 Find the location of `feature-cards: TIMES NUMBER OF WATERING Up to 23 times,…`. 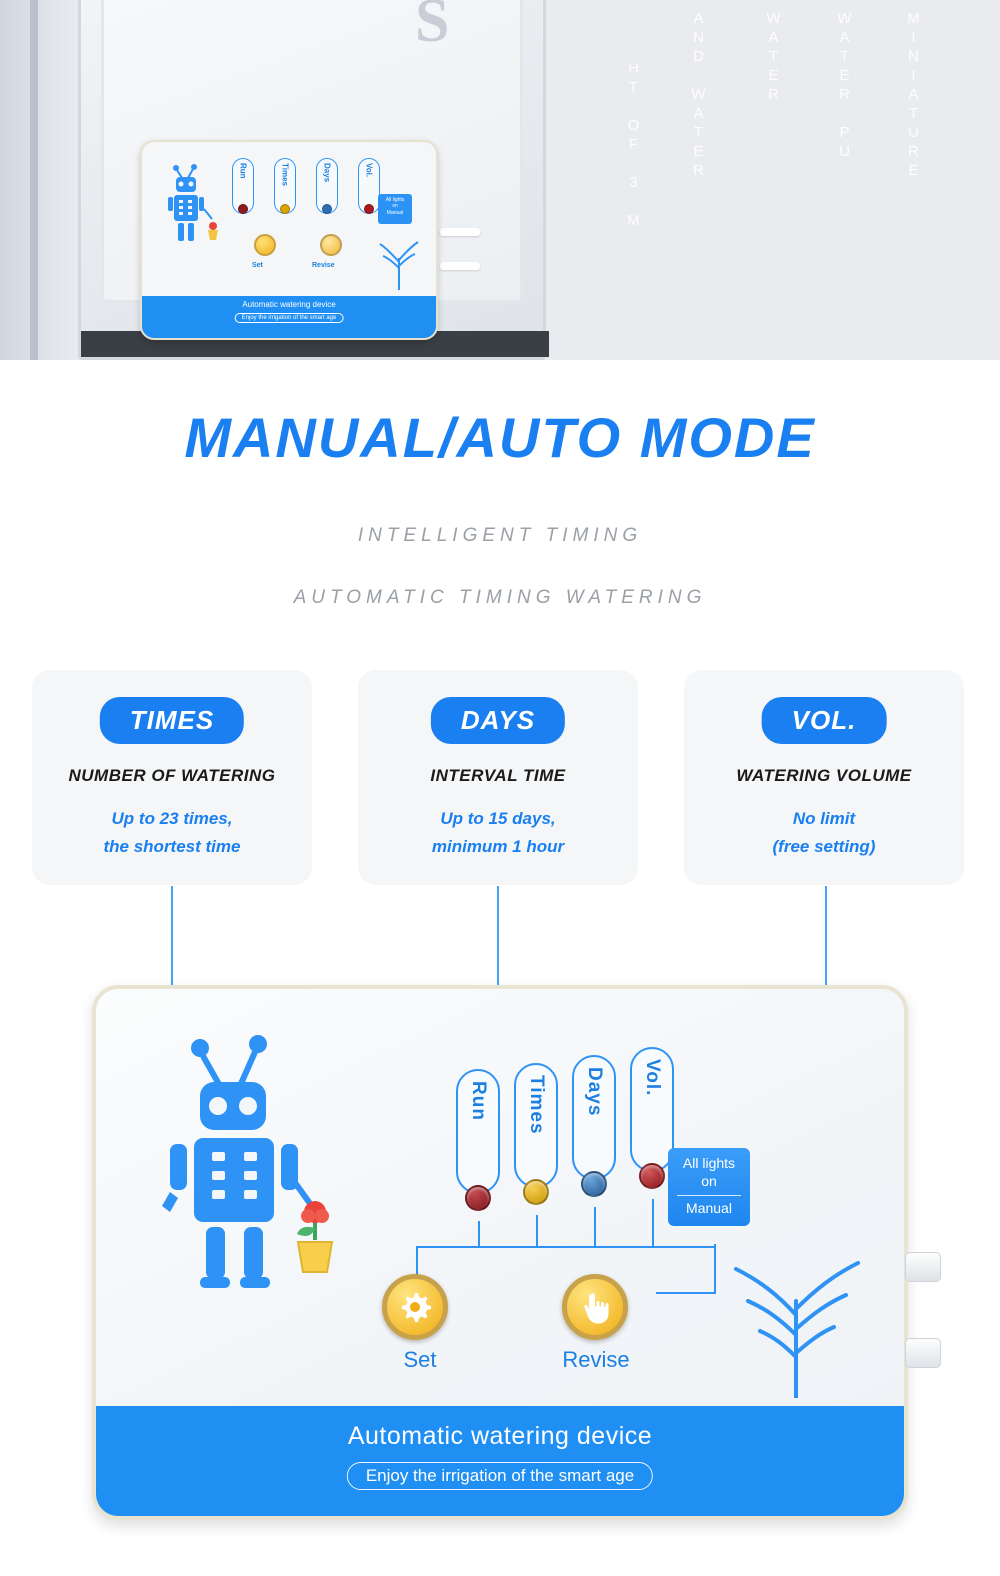

feature-cards: TIMES NUMBER OF WATERING Up to 23 times,… is located at coordinates (500, 780).